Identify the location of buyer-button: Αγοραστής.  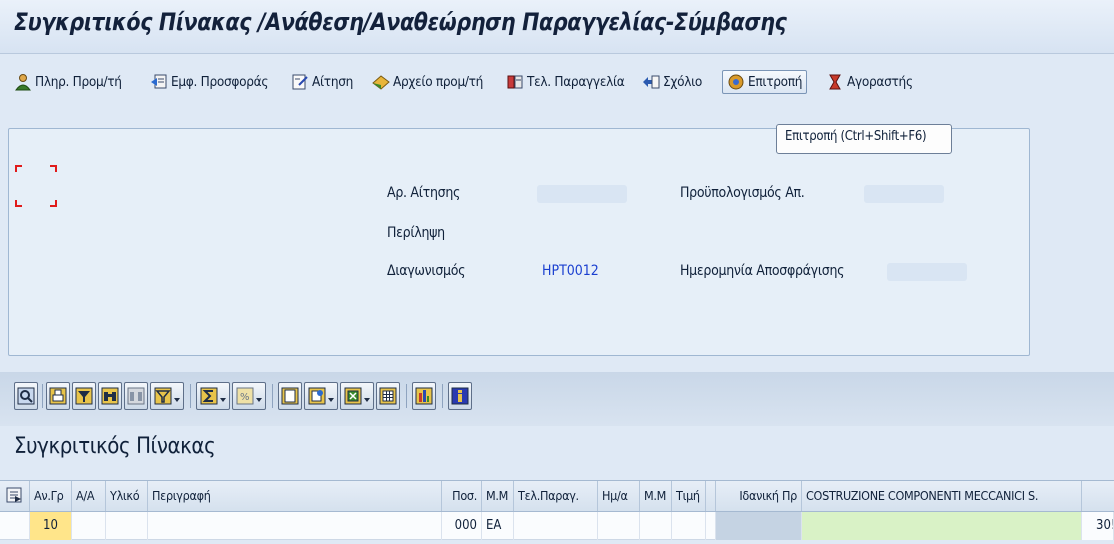
(869, 82).